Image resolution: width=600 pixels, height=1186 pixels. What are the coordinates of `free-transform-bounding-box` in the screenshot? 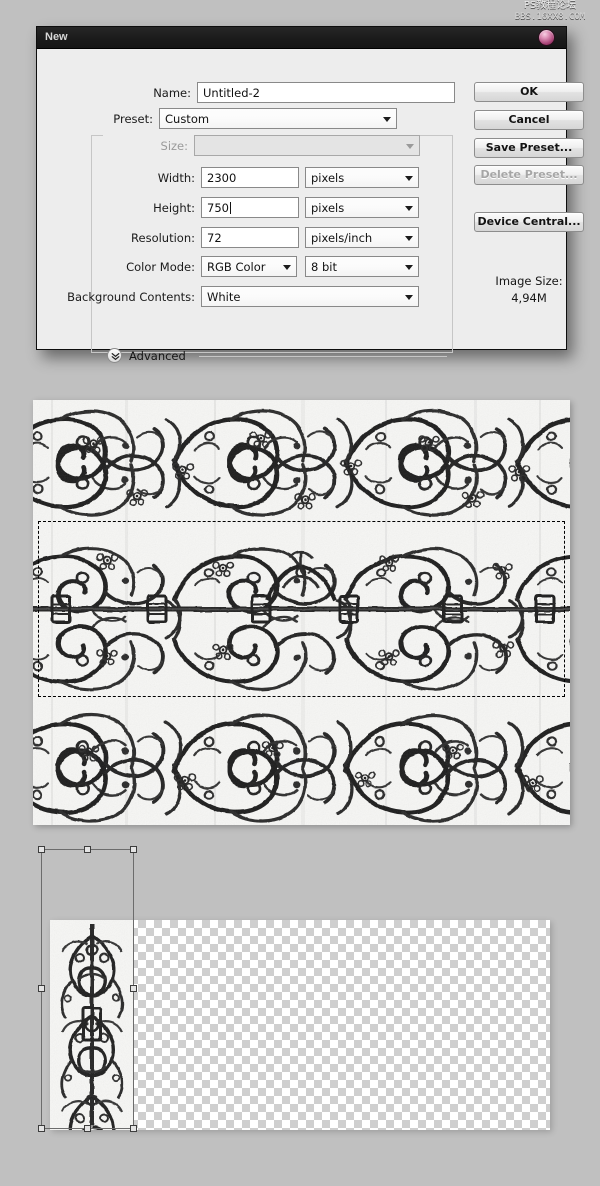 It's located at (87, 989).